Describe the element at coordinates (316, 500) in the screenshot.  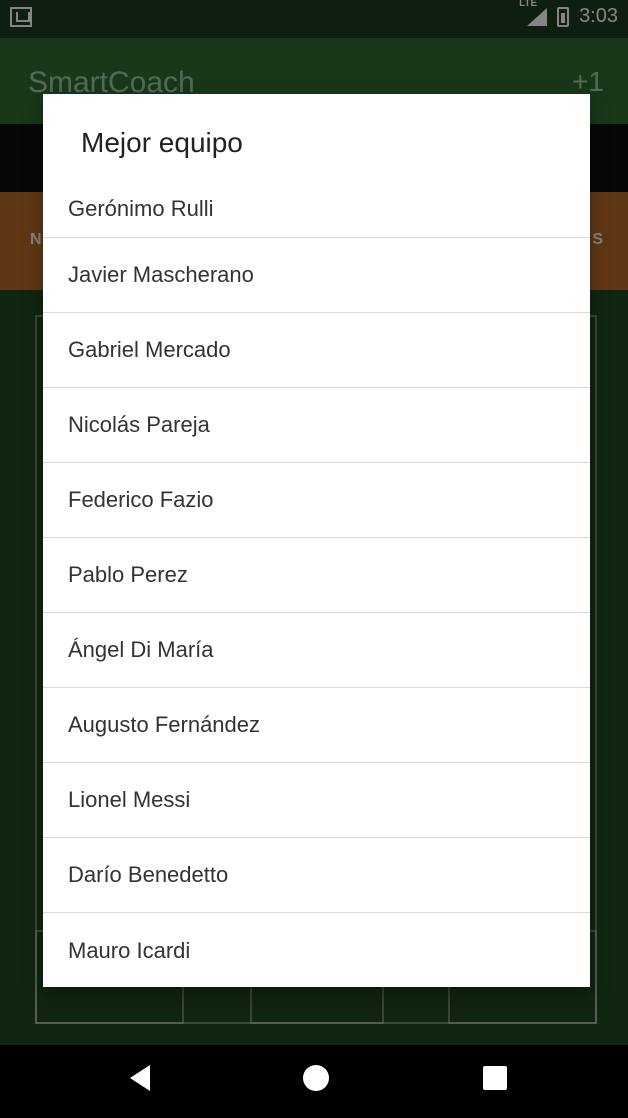
I see `player-item: Federico Fazio` at that location.